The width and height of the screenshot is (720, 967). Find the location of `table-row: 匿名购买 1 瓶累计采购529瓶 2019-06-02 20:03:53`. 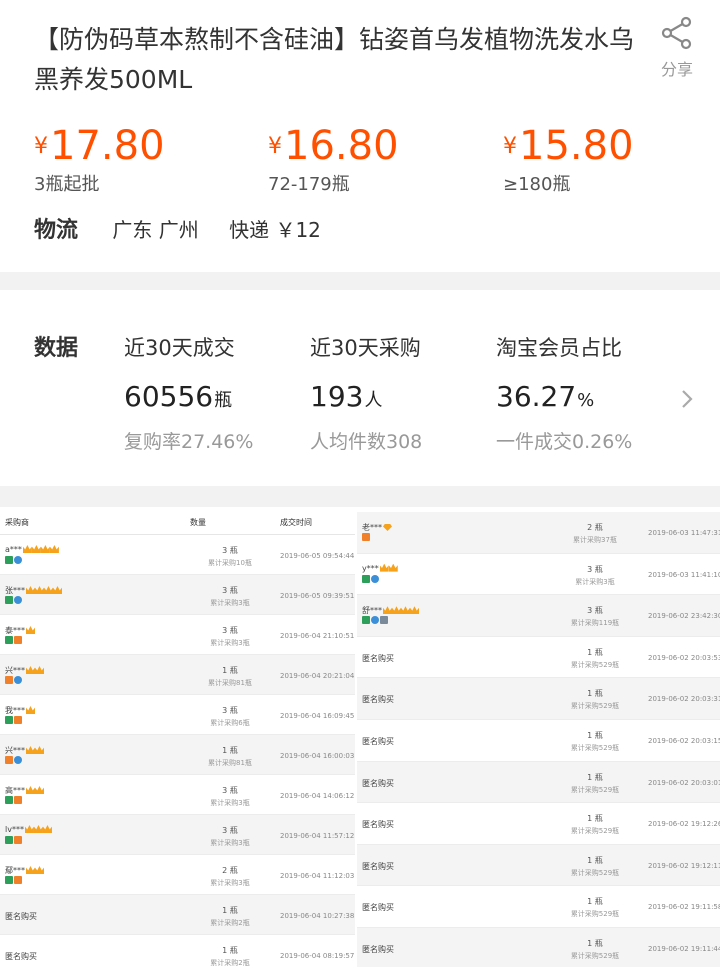

table-row: 匿名购买 1 瓶累计采购529瓶 2019-06-02 20:03:53 is located at coordinates (538, 658).